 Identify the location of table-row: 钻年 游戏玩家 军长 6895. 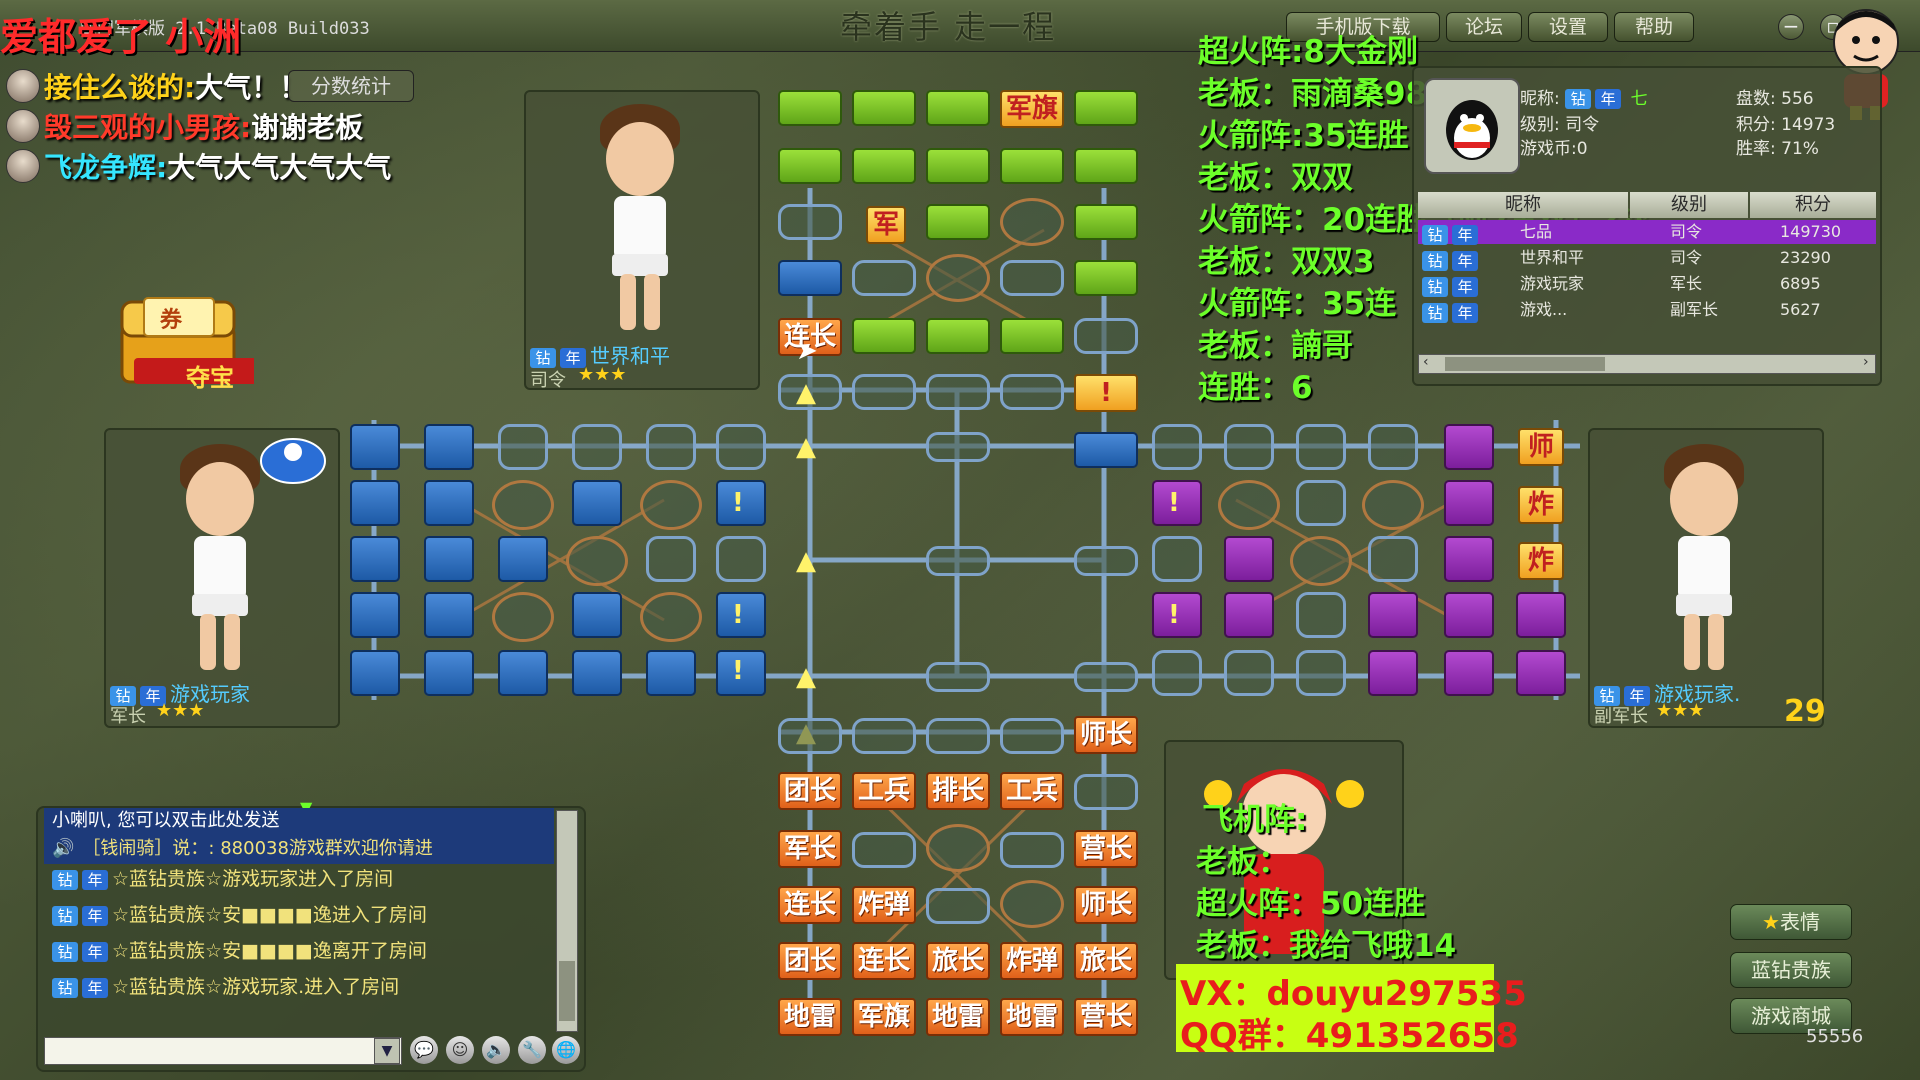
(1647, 284).